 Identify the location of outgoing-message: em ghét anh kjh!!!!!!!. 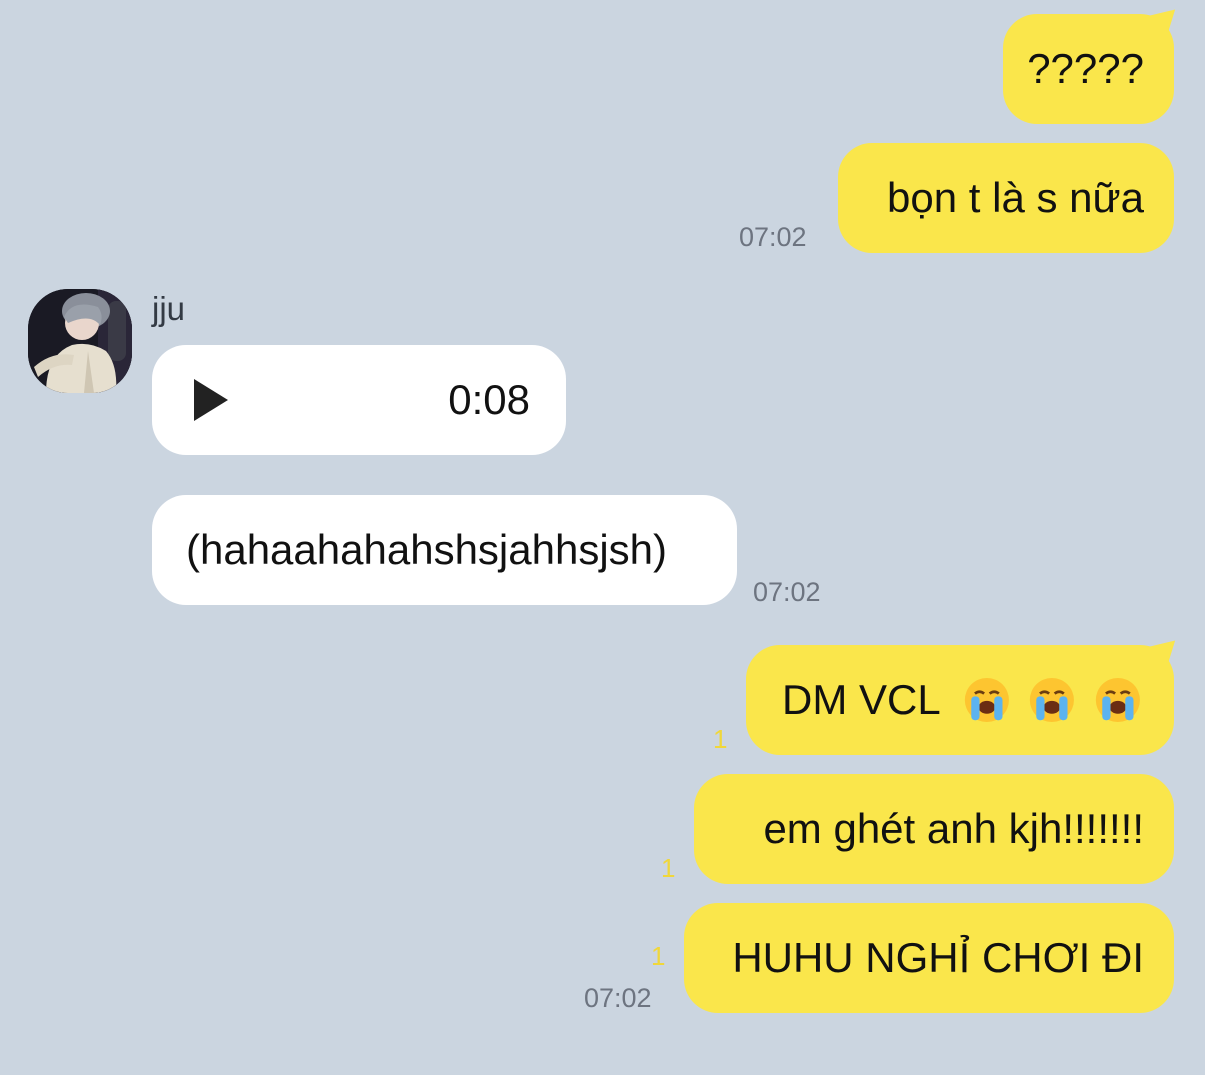
(934, 829).